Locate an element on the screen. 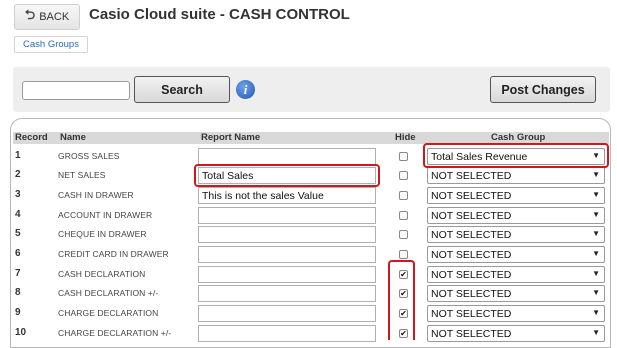 The width and height of the screenshot is (617, 348). table-row: 8 CASH DECLARATION +/- ✔ NOT SELECTED ▼ is located at coordinates (311, 294).